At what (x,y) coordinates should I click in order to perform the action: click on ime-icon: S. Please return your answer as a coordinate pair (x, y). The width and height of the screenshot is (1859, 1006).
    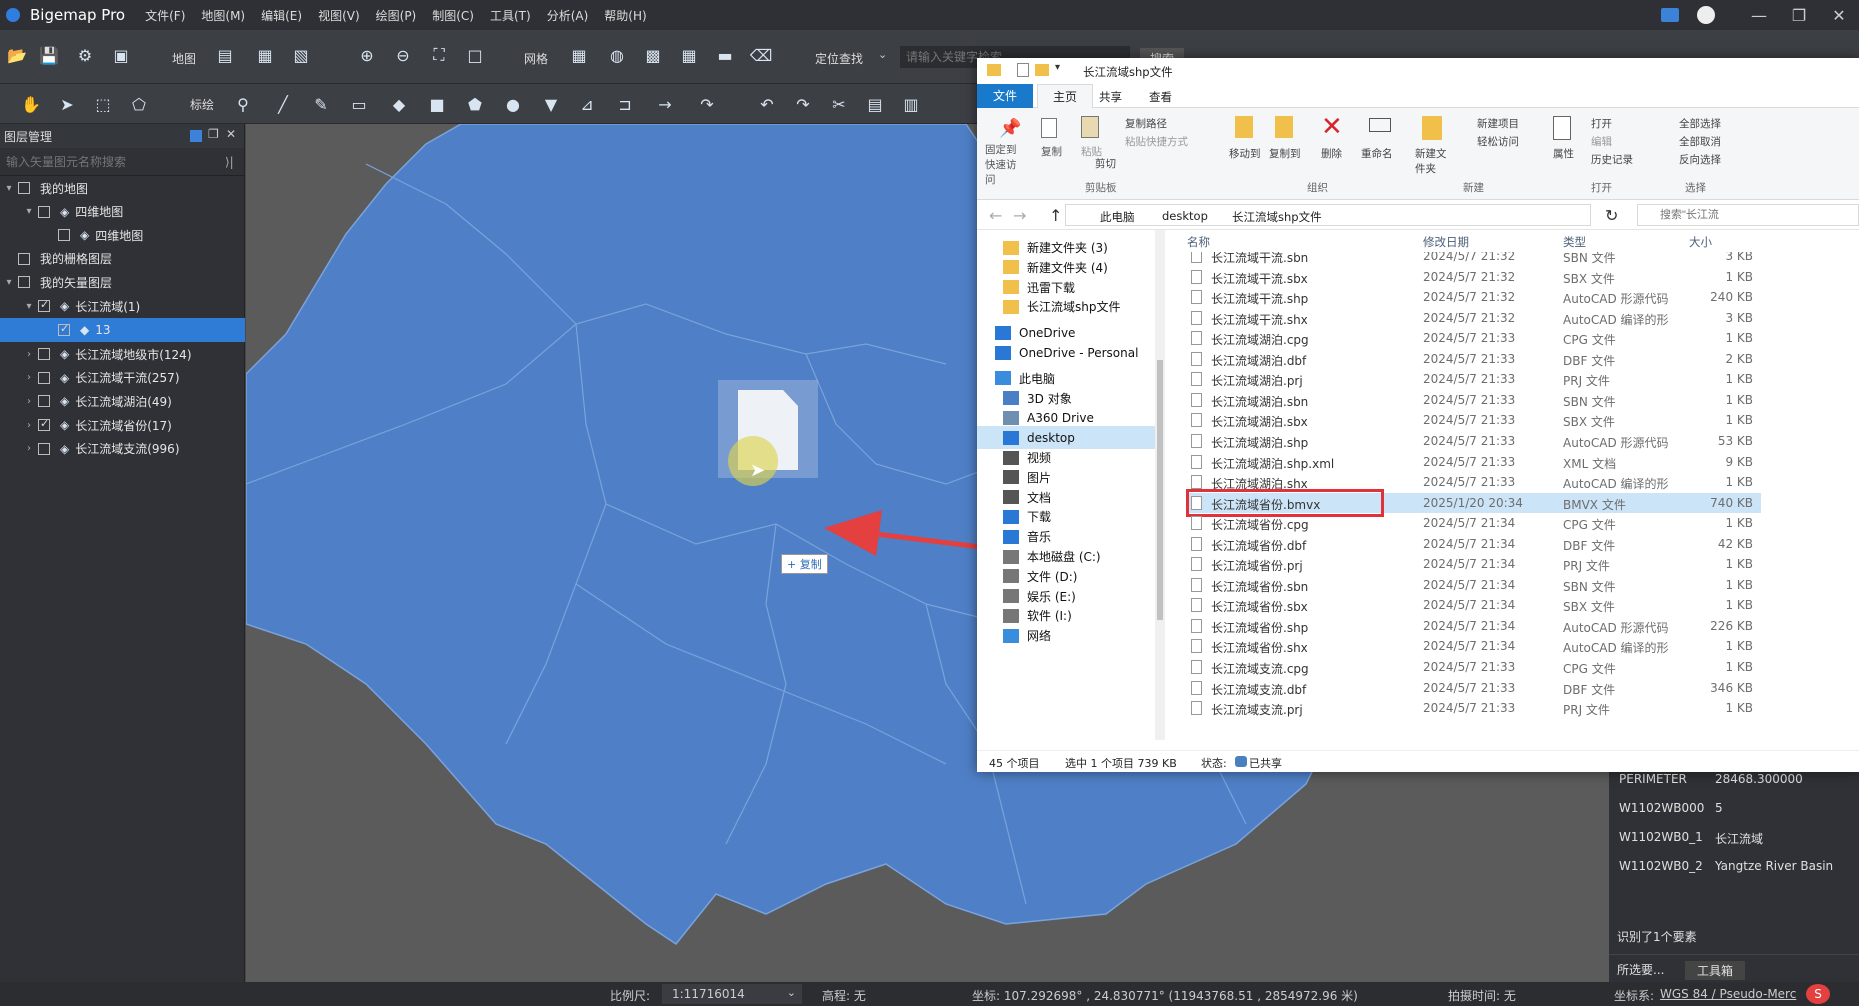
    Looking at the image, I should click on (1818, 994).